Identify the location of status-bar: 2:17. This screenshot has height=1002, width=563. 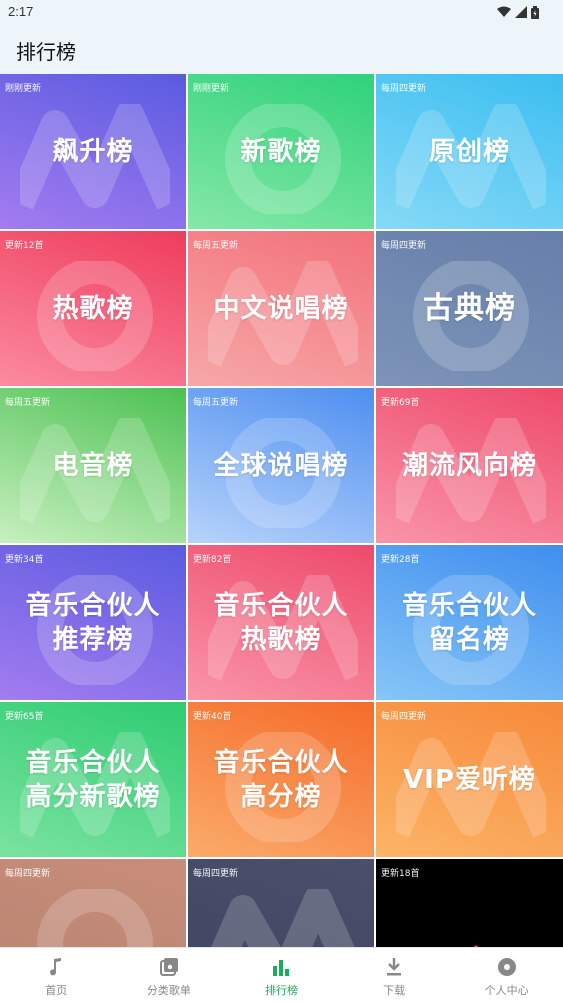
(281, 12).